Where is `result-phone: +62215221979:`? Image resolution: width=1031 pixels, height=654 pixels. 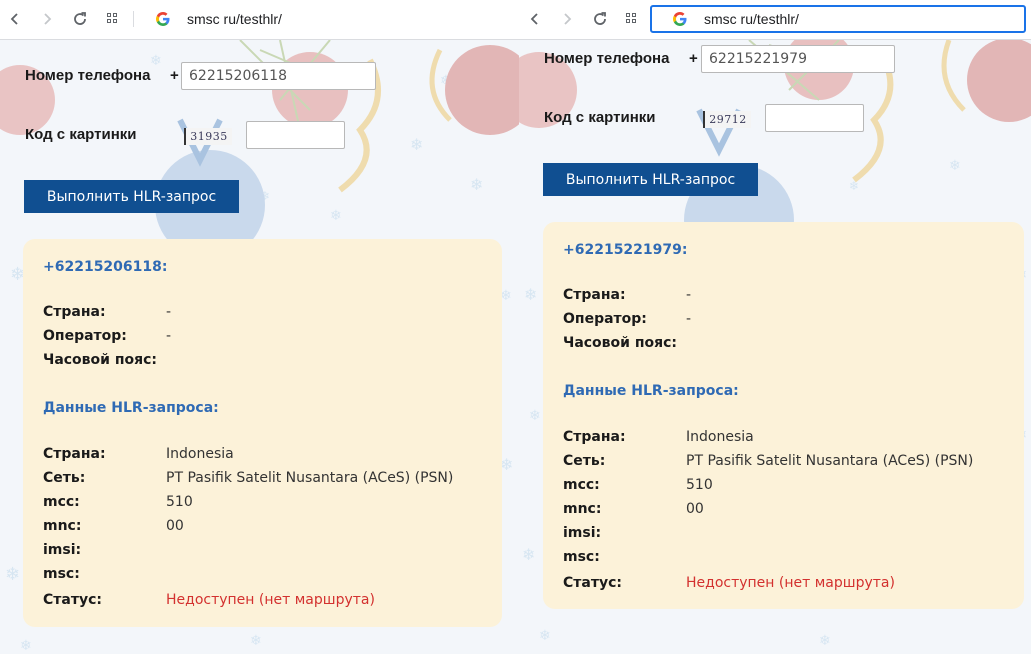
result-phone: +62215221979: is located at coordinates (625, 250).